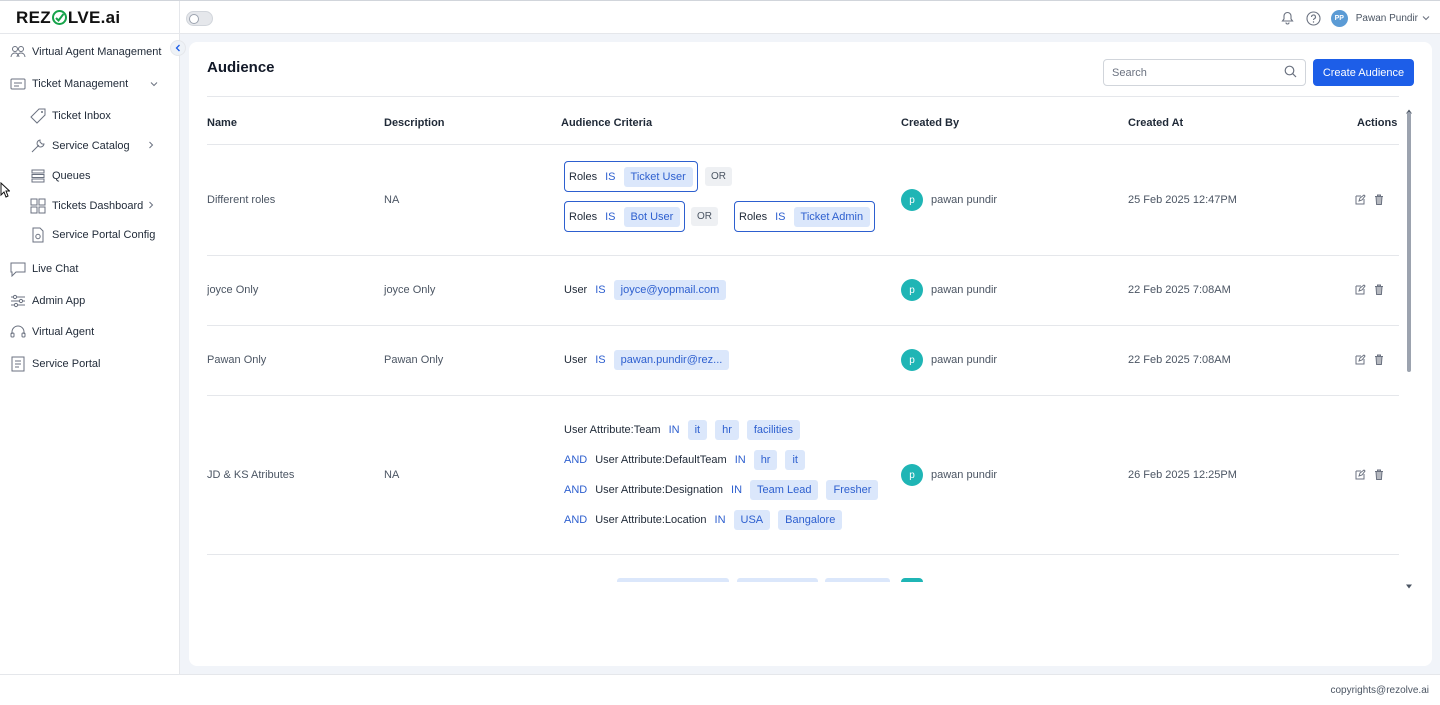 The image size is (1440, 705). I want to click on sidebar-item-virtual-agent-management: Virtual Agent Management, so click(90, 52).